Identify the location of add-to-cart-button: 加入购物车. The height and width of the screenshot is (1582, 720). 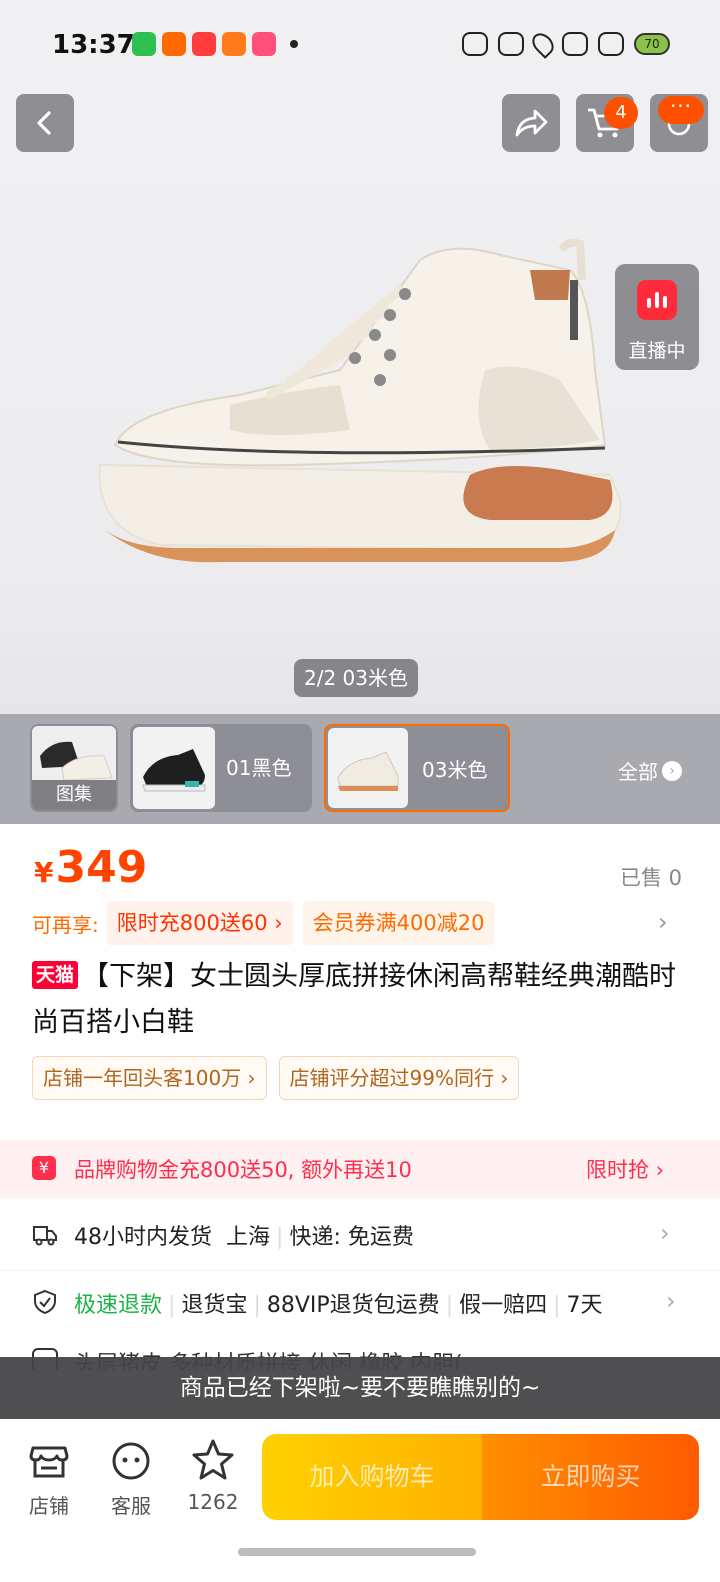
(372, 1477).